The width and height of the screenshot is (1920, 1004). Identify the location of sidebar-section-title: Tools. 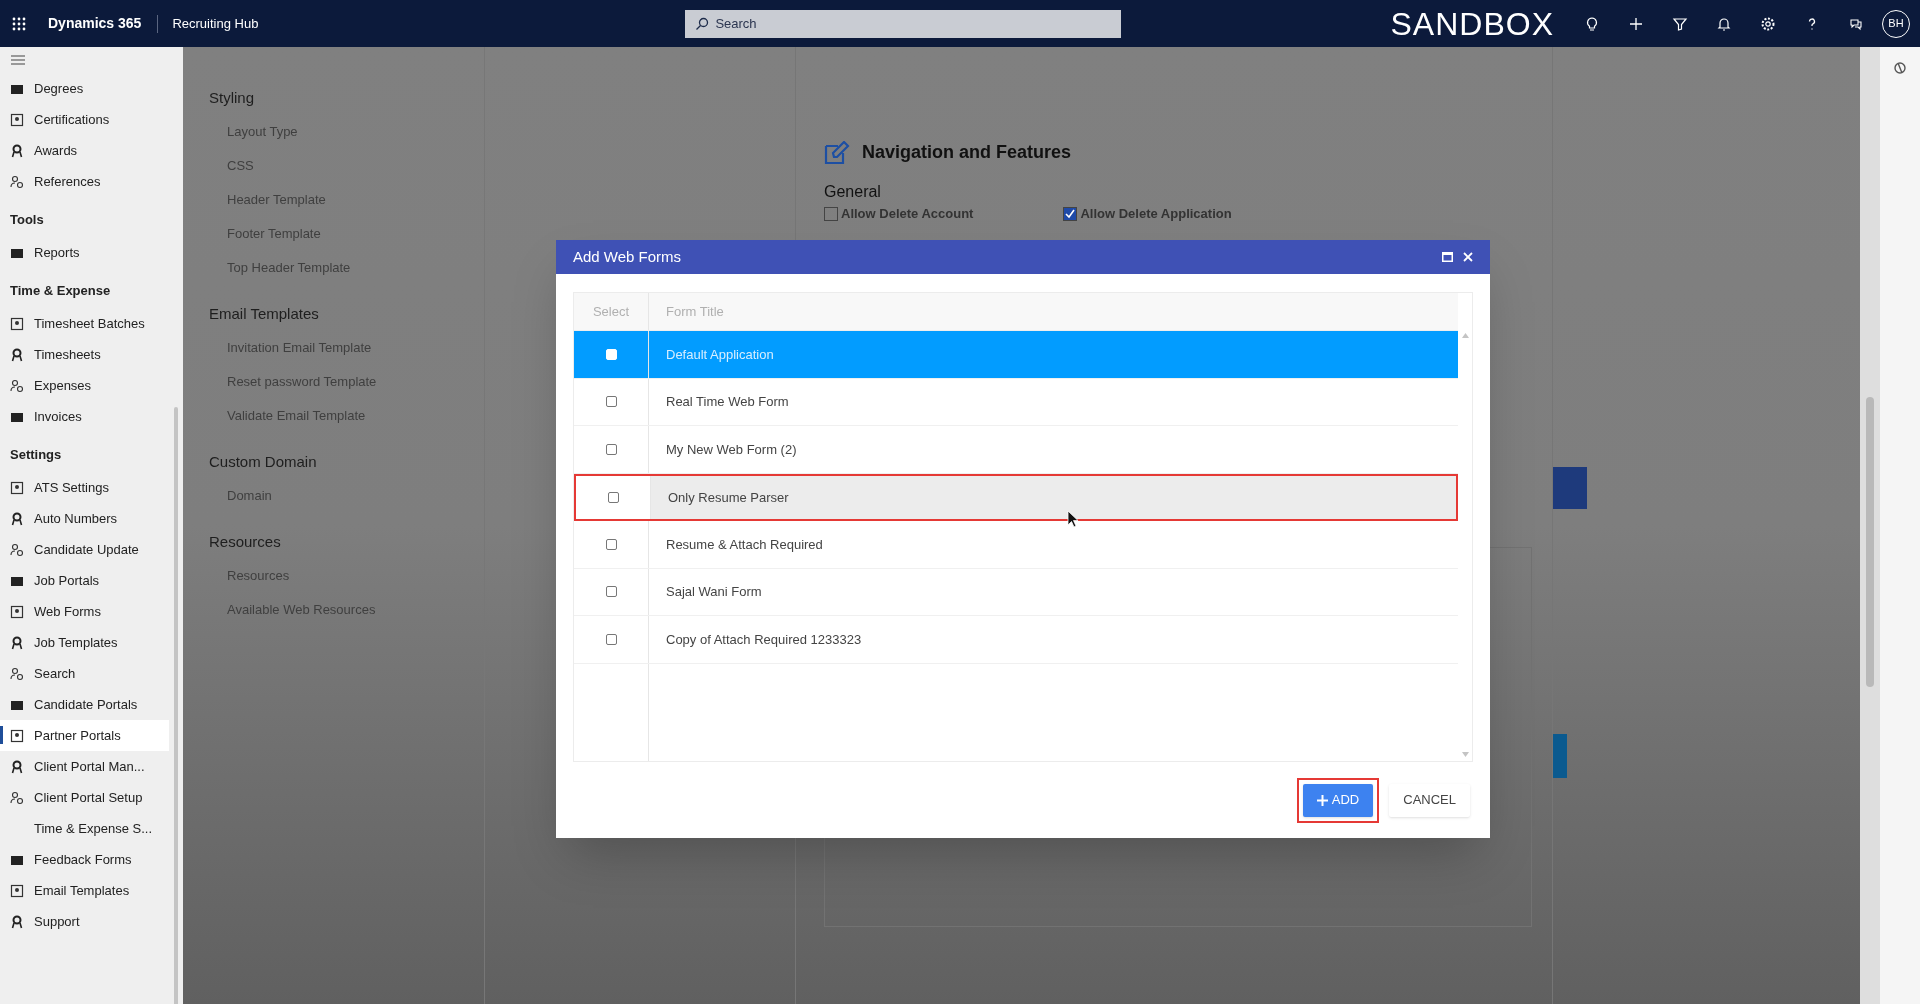
(27, 219).